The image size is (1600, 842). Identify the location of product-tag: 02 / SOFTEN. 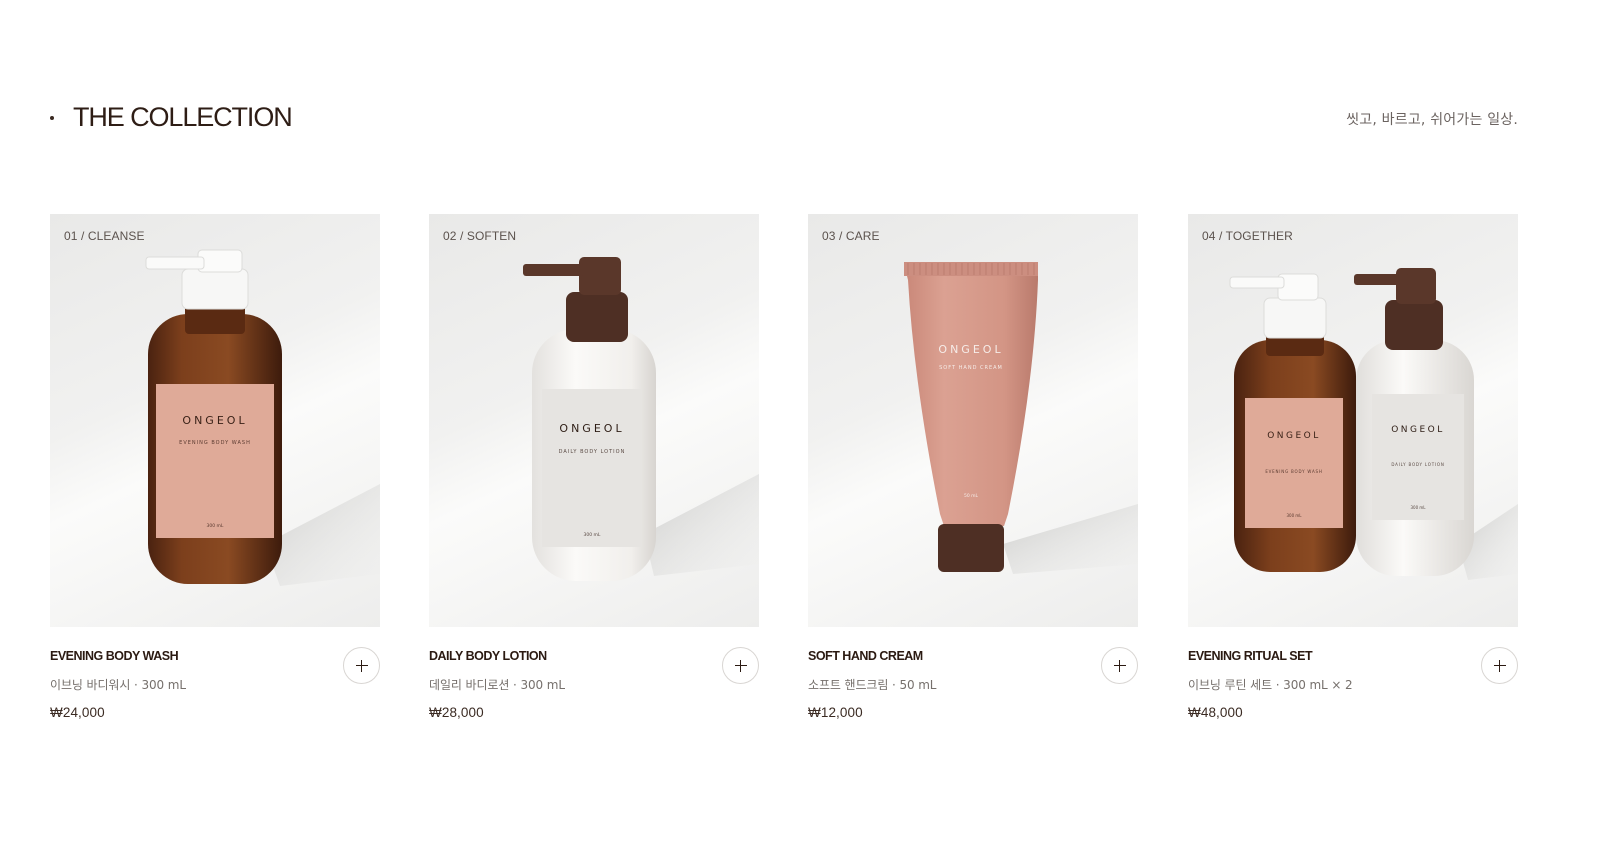
(480, 236).